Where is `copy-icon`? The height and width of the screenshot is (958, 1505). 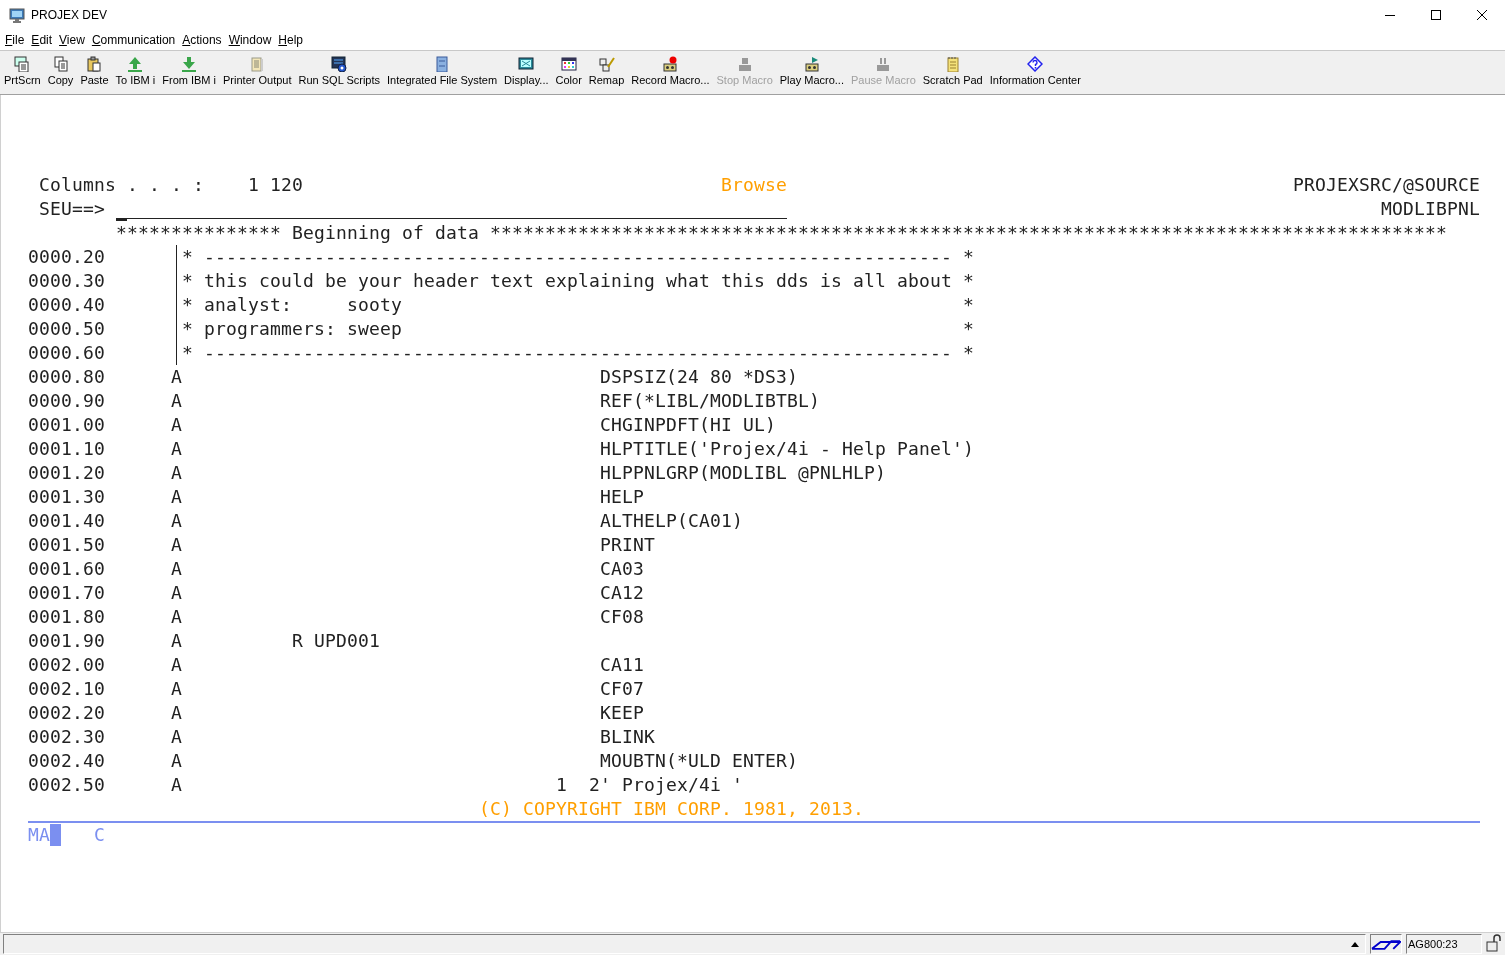
copy-icon is located at coordinates (60, 64).